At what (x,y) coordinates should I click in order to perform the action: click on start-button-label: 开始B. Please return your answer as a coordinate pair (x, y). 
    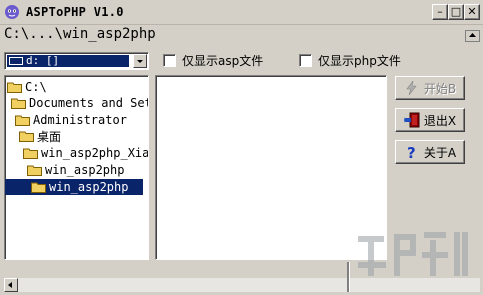
    Looking at the image, I should click on (440, 88).